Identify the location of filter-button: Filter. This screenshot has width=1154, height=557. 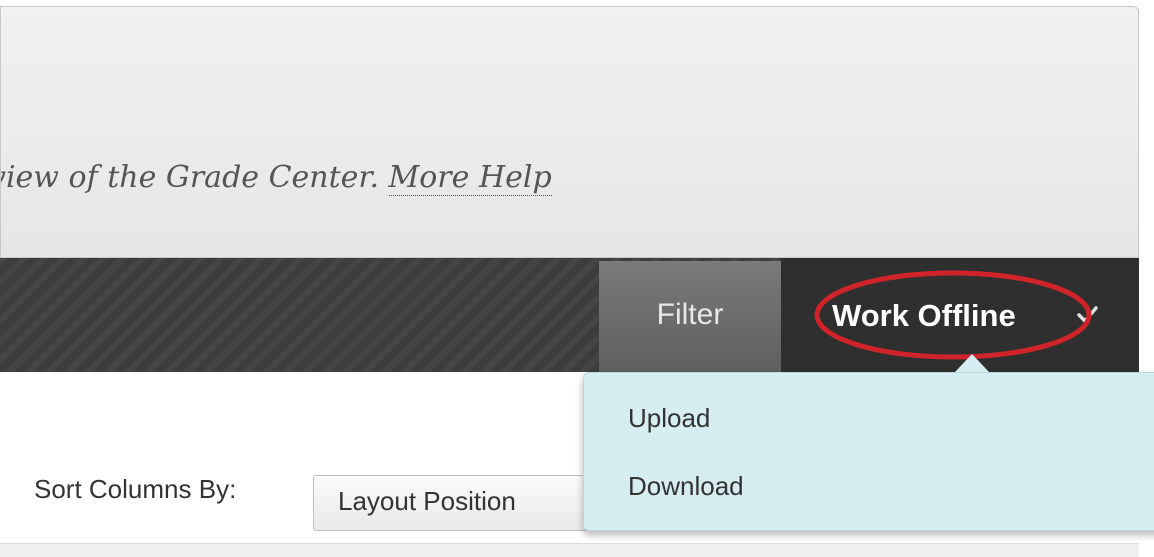
(690, 316).